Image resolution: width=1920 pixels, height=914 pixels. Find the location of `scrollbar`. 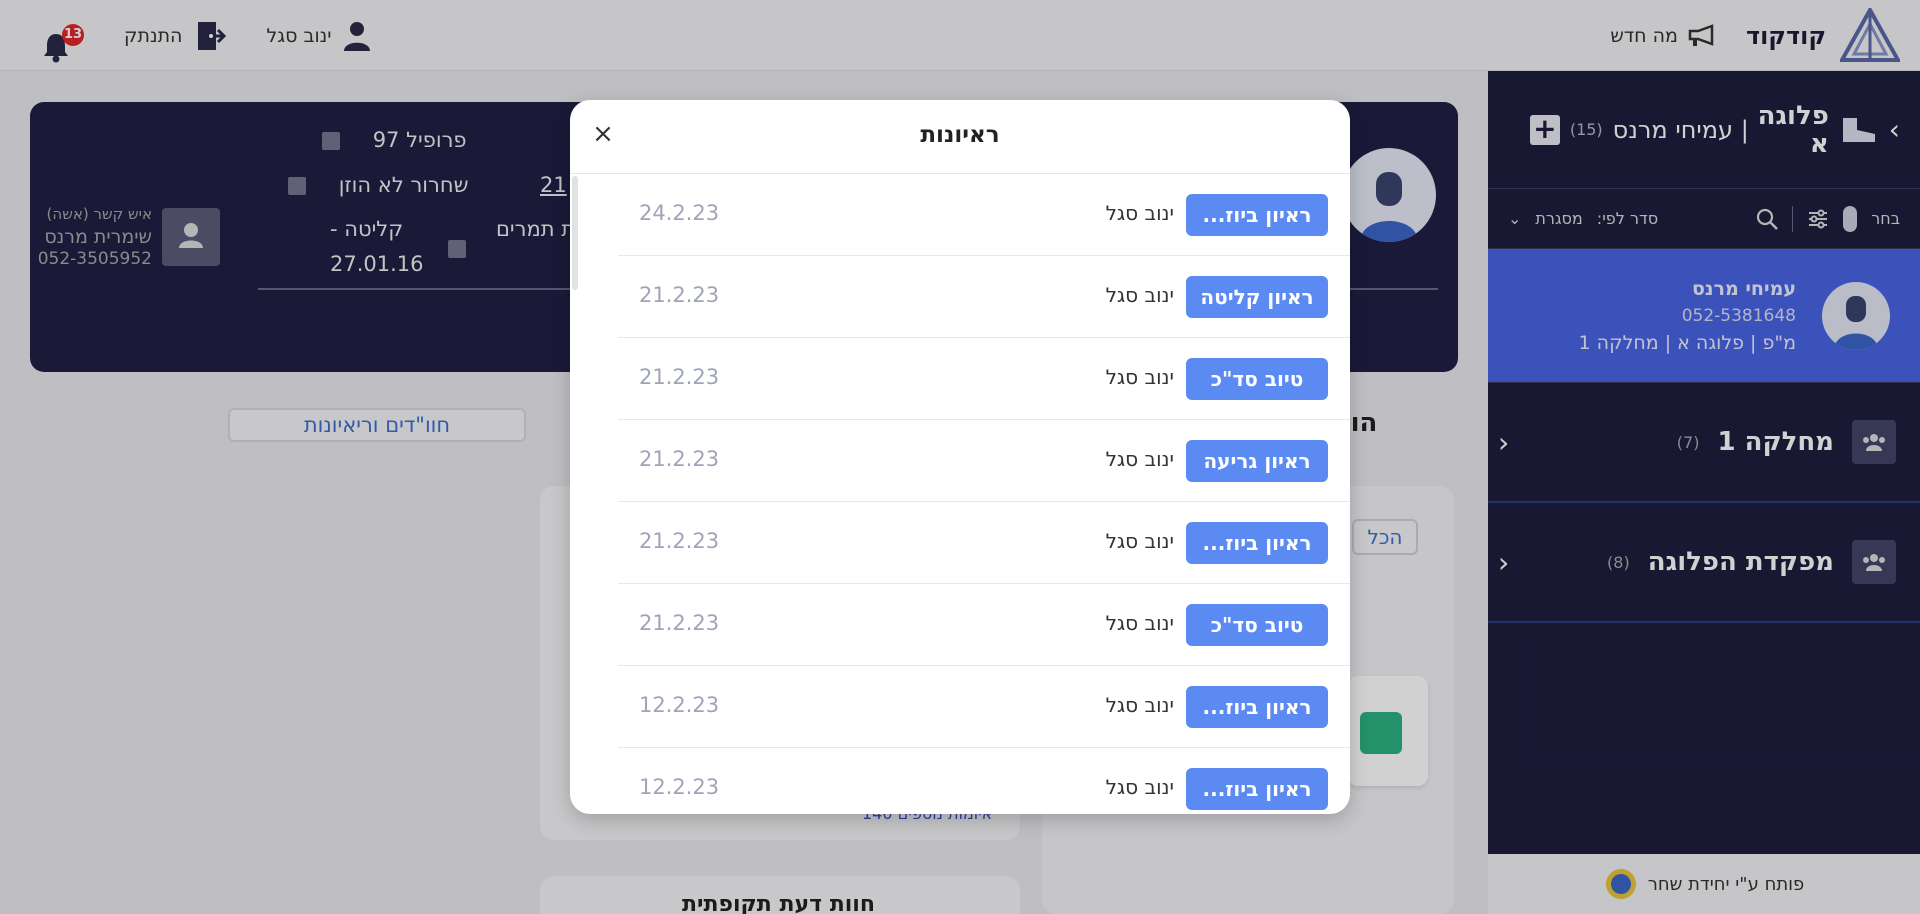

scrollbar is located at coordinates (575, 233).